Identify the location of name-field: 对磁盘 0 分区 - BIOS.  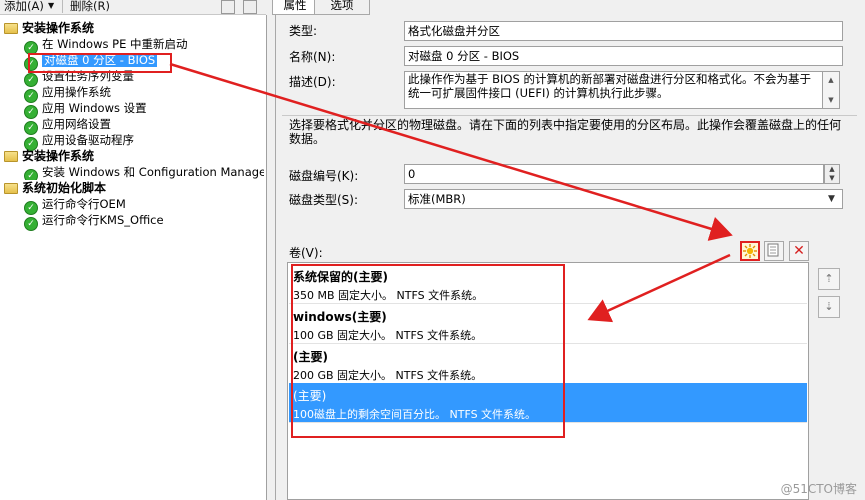
(623, 56).